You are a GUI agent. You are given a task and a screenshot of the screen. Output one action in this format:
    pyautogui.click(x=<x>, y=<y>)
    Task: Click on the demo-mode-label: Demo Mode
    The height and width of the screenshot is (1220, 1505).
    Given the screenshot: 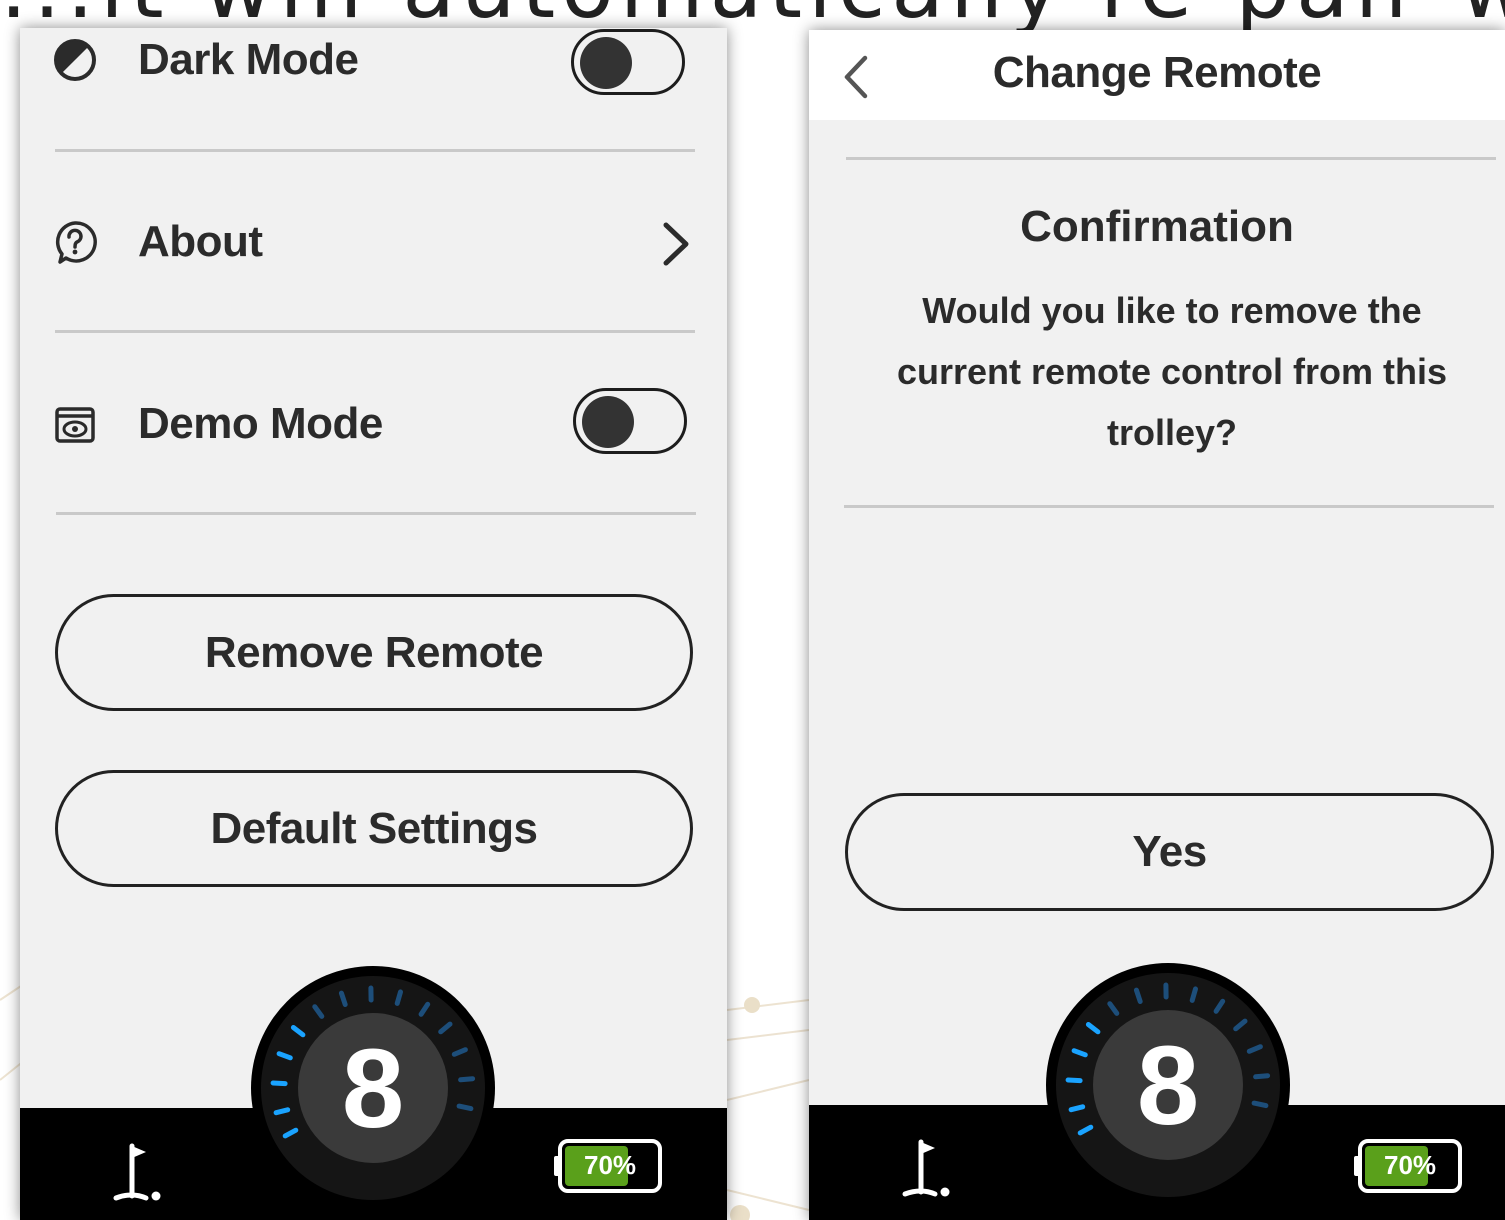 What is the action you would take?
    pyautogui.click(x=260, y=423)
    